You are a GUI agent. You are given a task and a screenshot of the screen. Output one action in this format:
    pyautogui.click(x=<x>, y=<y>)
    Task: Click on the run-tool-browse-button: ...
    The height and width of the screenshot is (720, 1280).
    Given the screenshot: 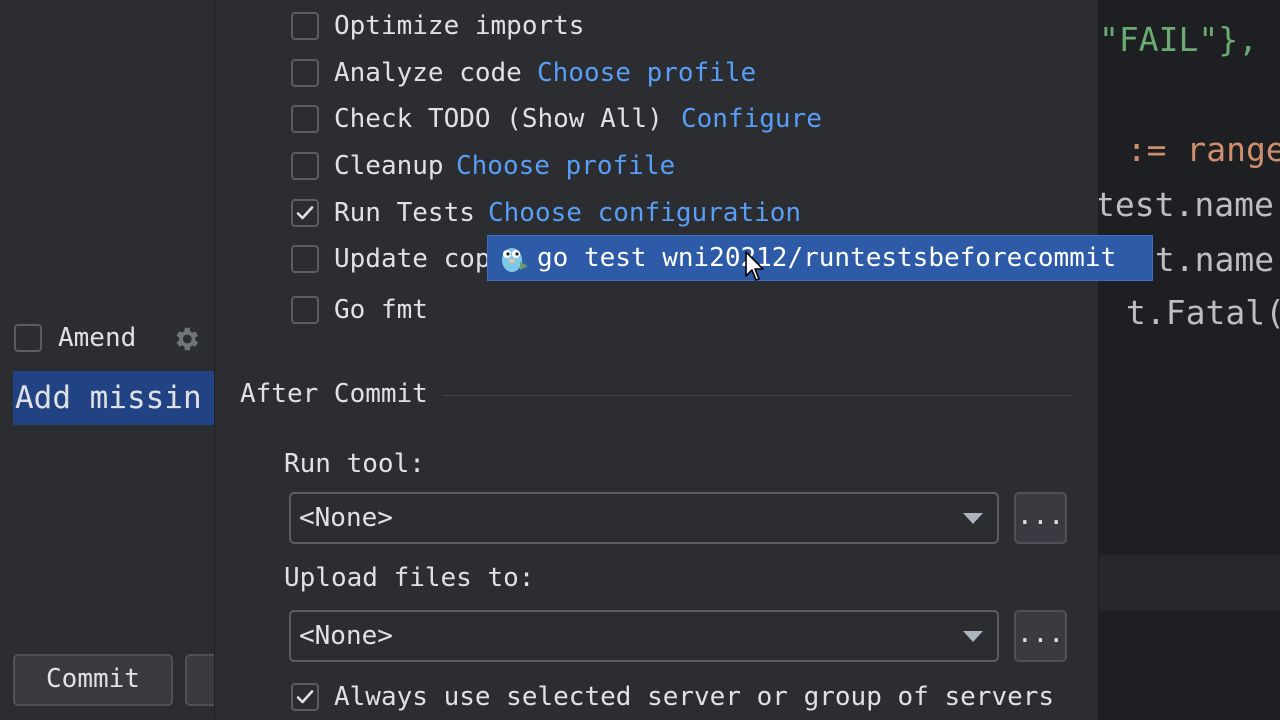 What is the action you would take?
    pyautogui.click(x=1040, y=518)
    